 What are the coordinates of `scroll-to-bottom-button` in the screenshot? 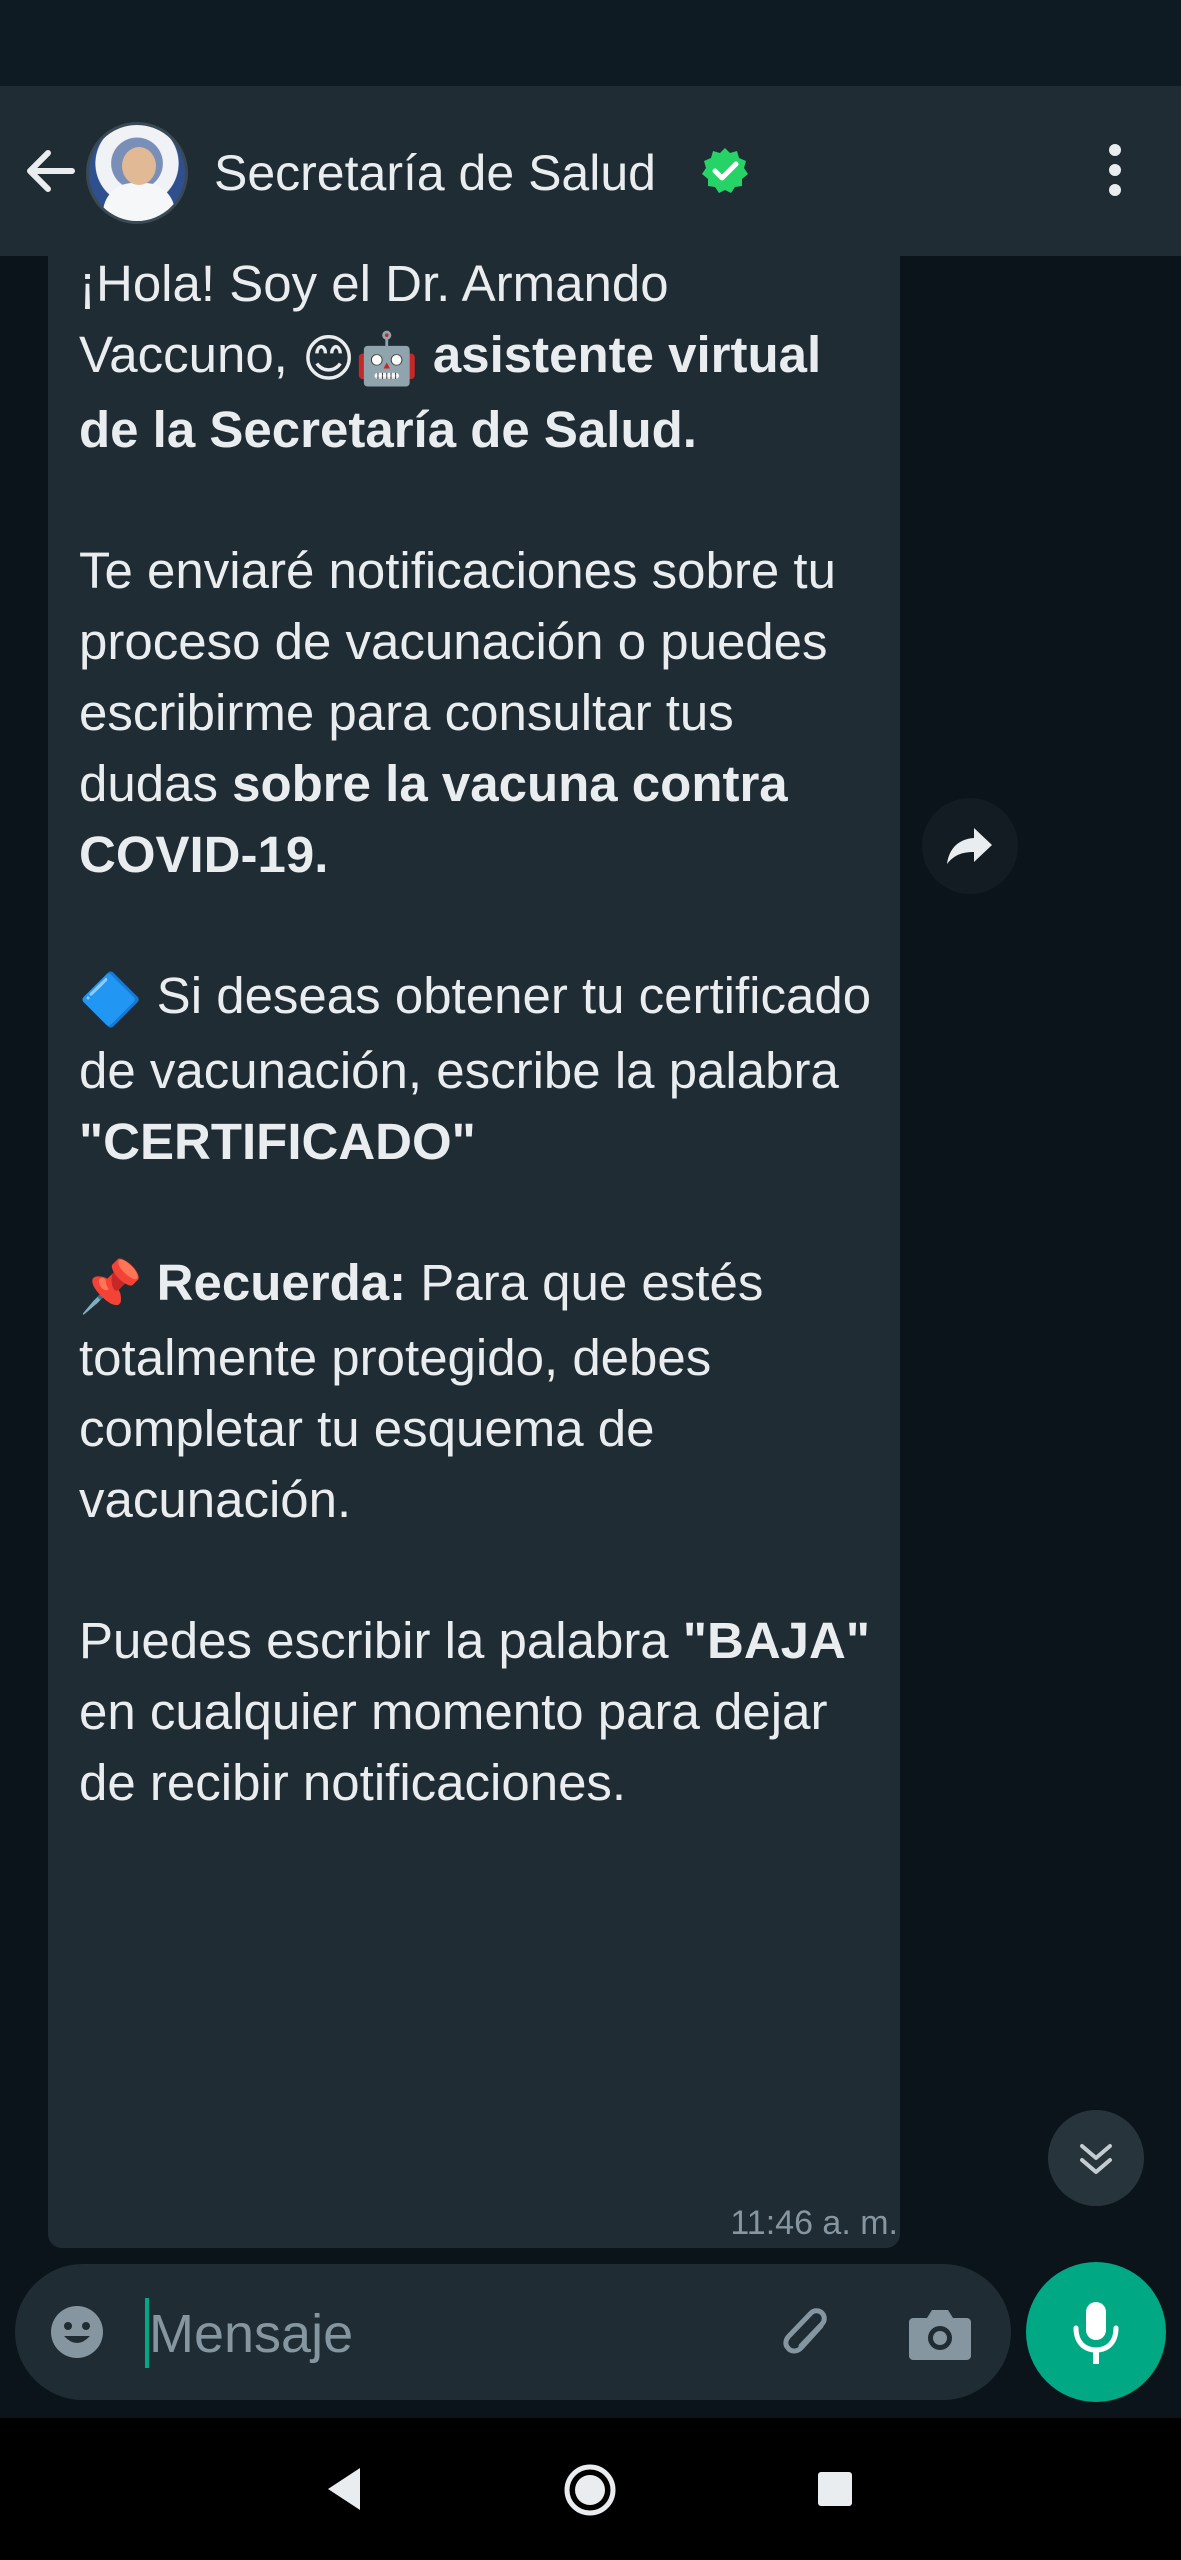 It's located at (1096, 2158).